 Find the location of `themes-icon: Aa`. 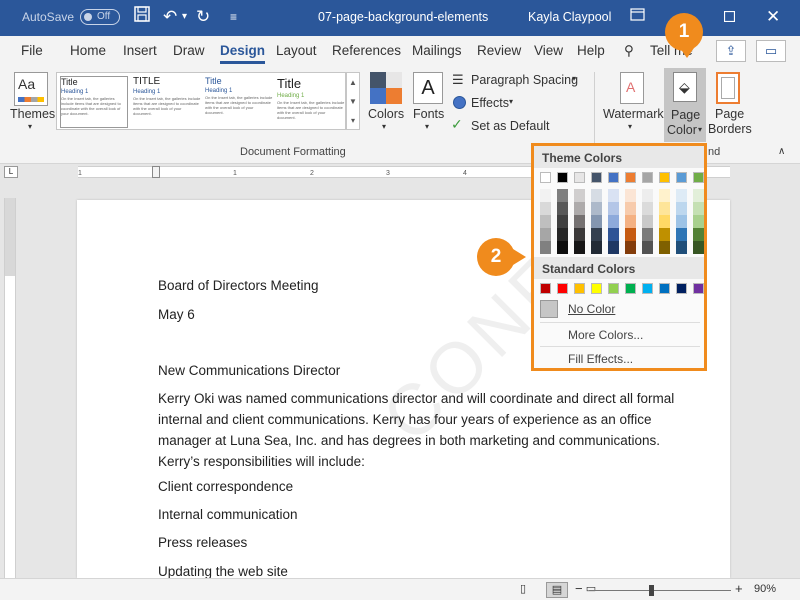

themes-icon: Aa is located at coordinates (31, 89).